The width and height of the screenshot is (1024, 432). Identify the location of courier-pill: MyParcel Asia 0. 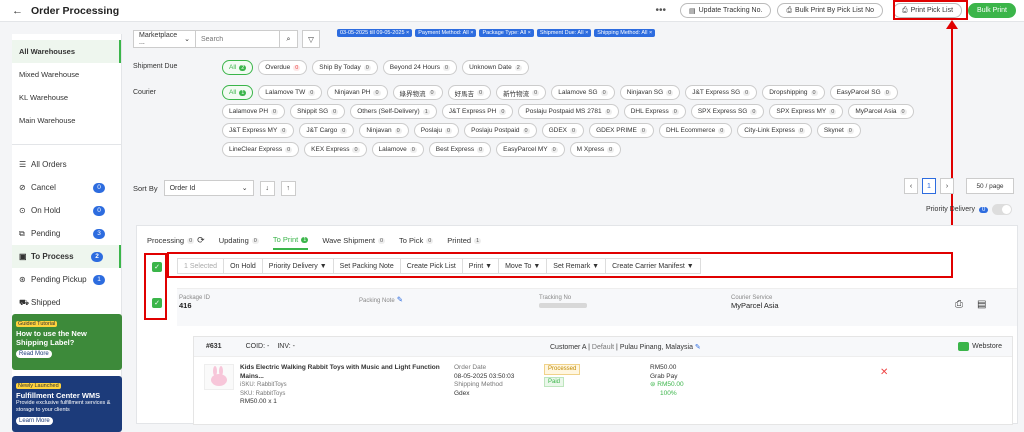
(881, 111).